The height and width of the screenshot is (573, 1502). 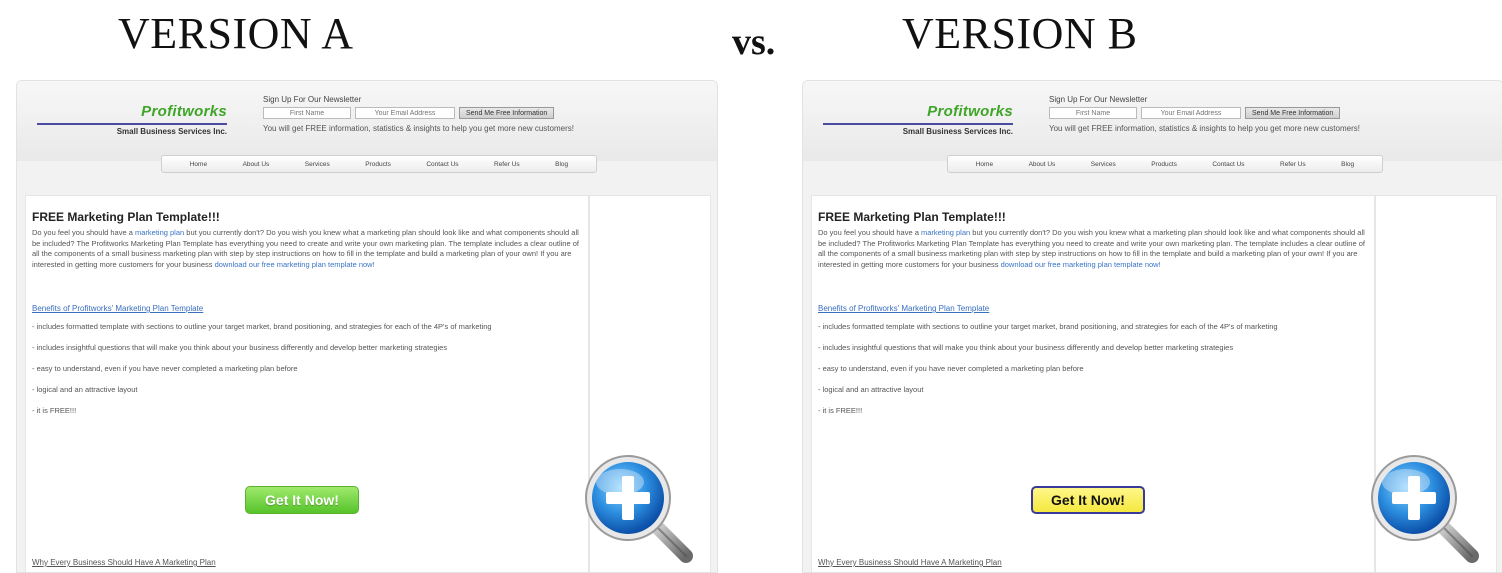 What do you see at coordinates (302, 500) in the screenshot?
I see `get-it-now-button-green: Get It Now!` at bounding box center [302, 500].